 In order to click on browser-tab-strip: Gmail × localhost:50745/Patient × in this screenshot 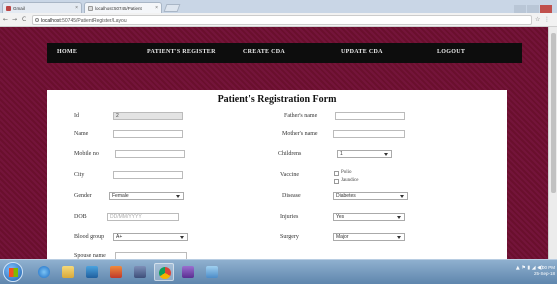, I will do `click(278, 6)`.